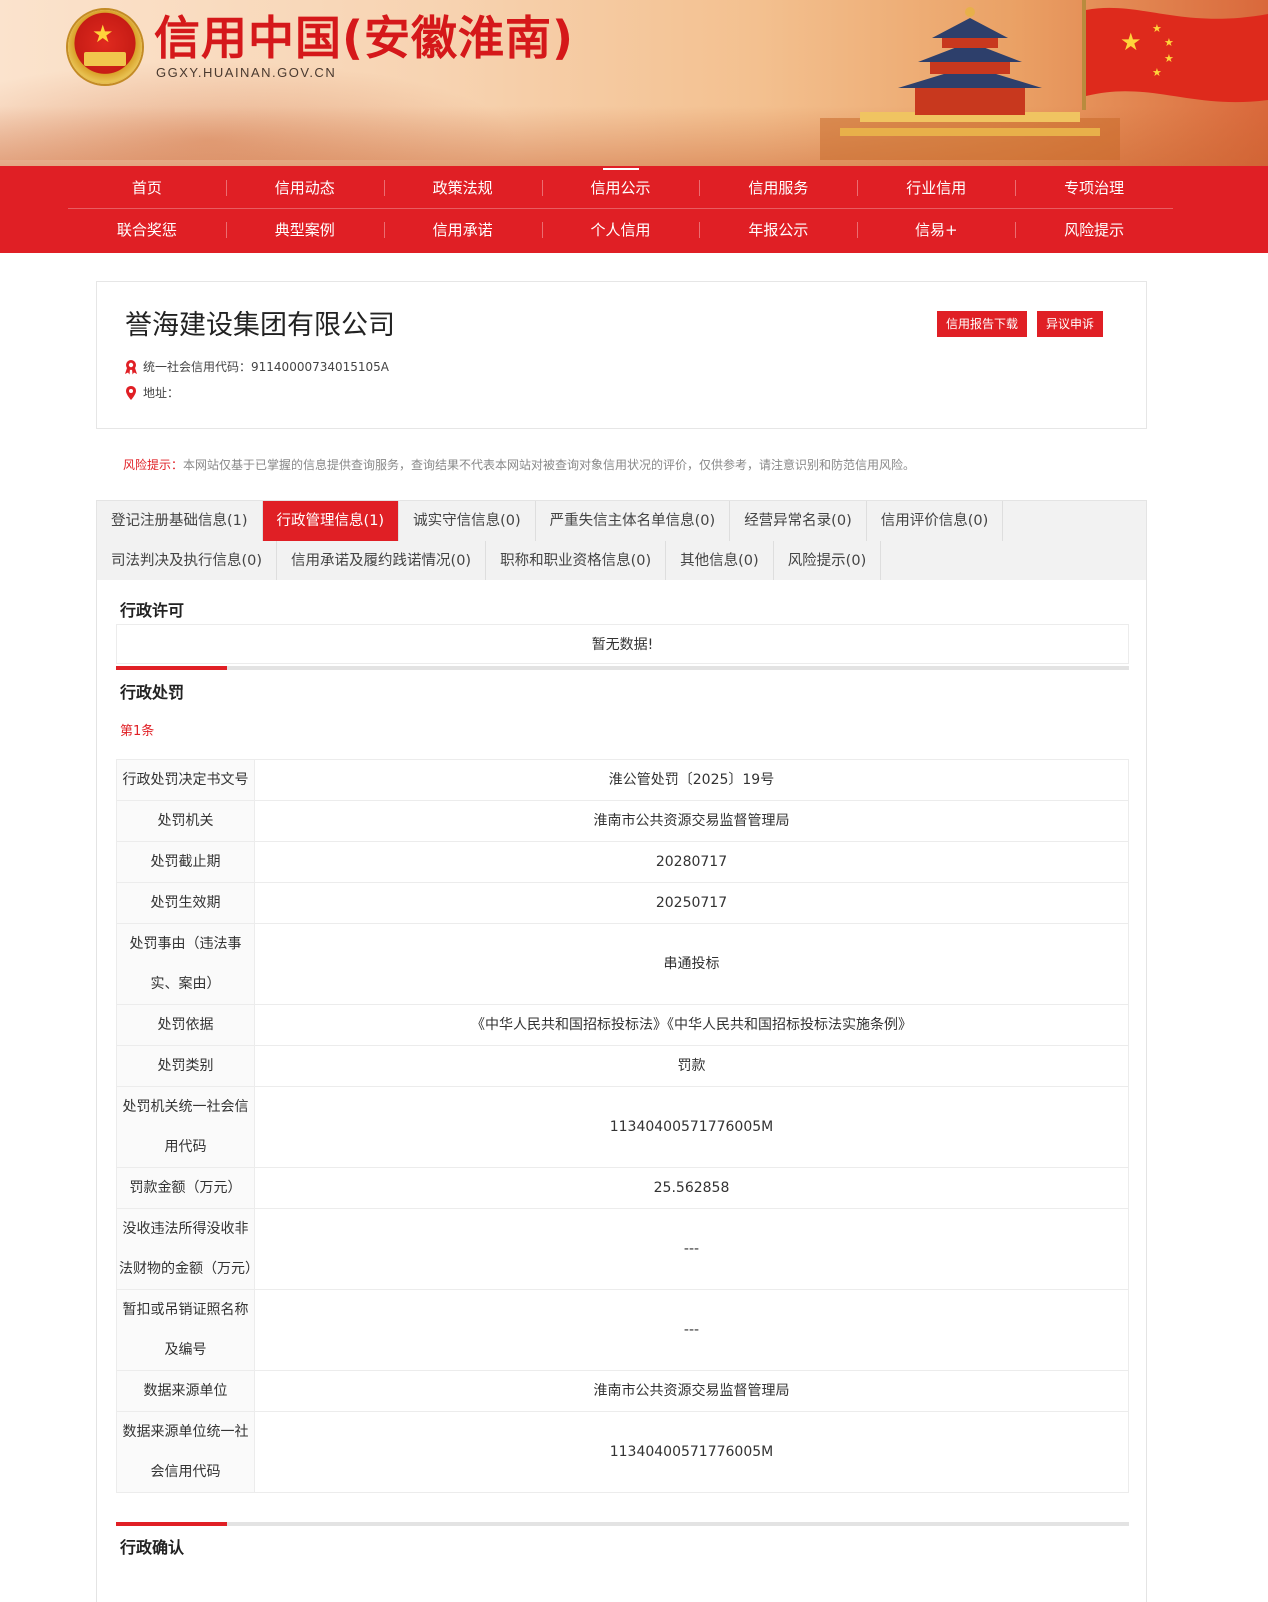 The height and width of the screenshot is (1602, 1268). I want to click on table-row: 处罚类别 罚款, so click(622, 1066).